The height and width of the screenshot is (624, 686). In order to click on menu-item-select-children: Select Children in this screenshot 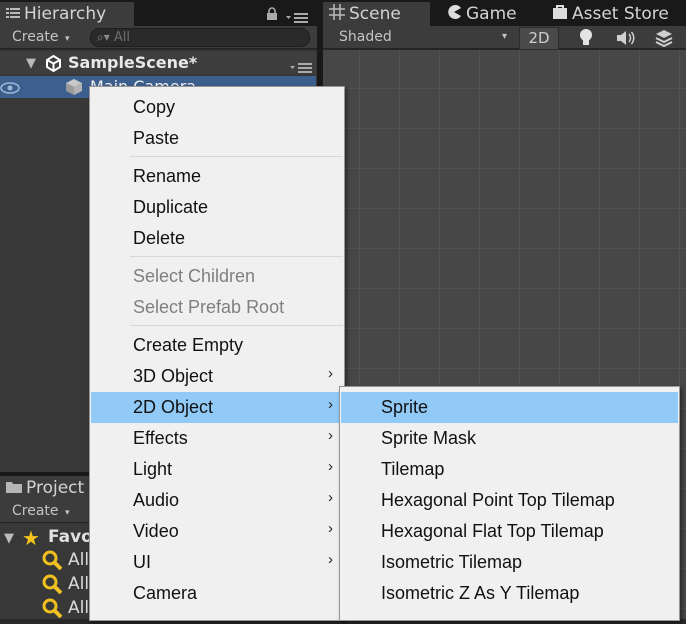, I will do `click(217, 276)`.